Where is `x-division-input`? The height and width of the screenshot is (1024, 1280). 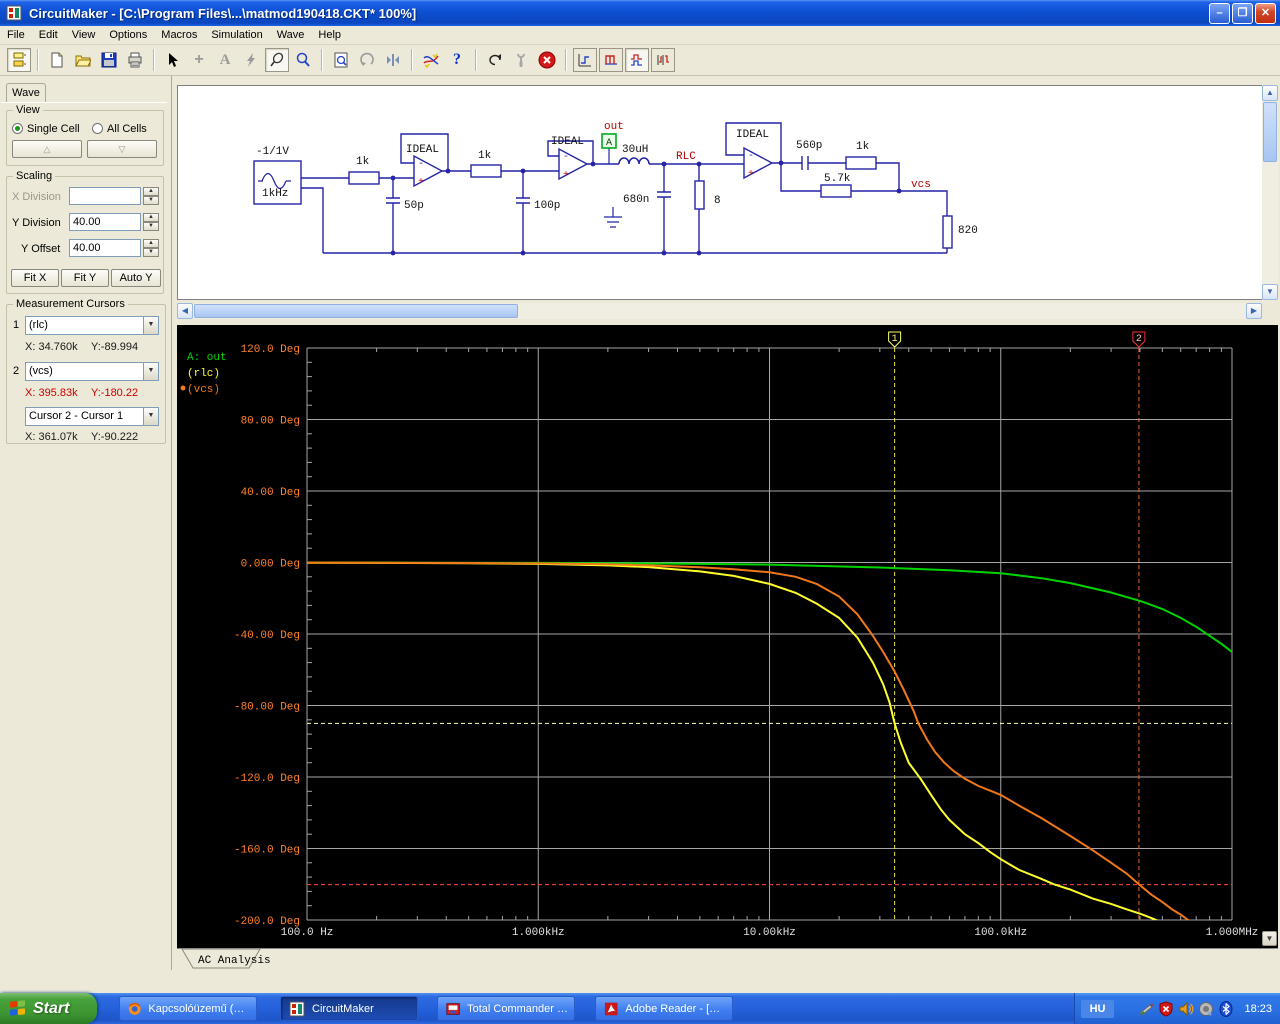 x-division-input is located at coordinates (105, 196).